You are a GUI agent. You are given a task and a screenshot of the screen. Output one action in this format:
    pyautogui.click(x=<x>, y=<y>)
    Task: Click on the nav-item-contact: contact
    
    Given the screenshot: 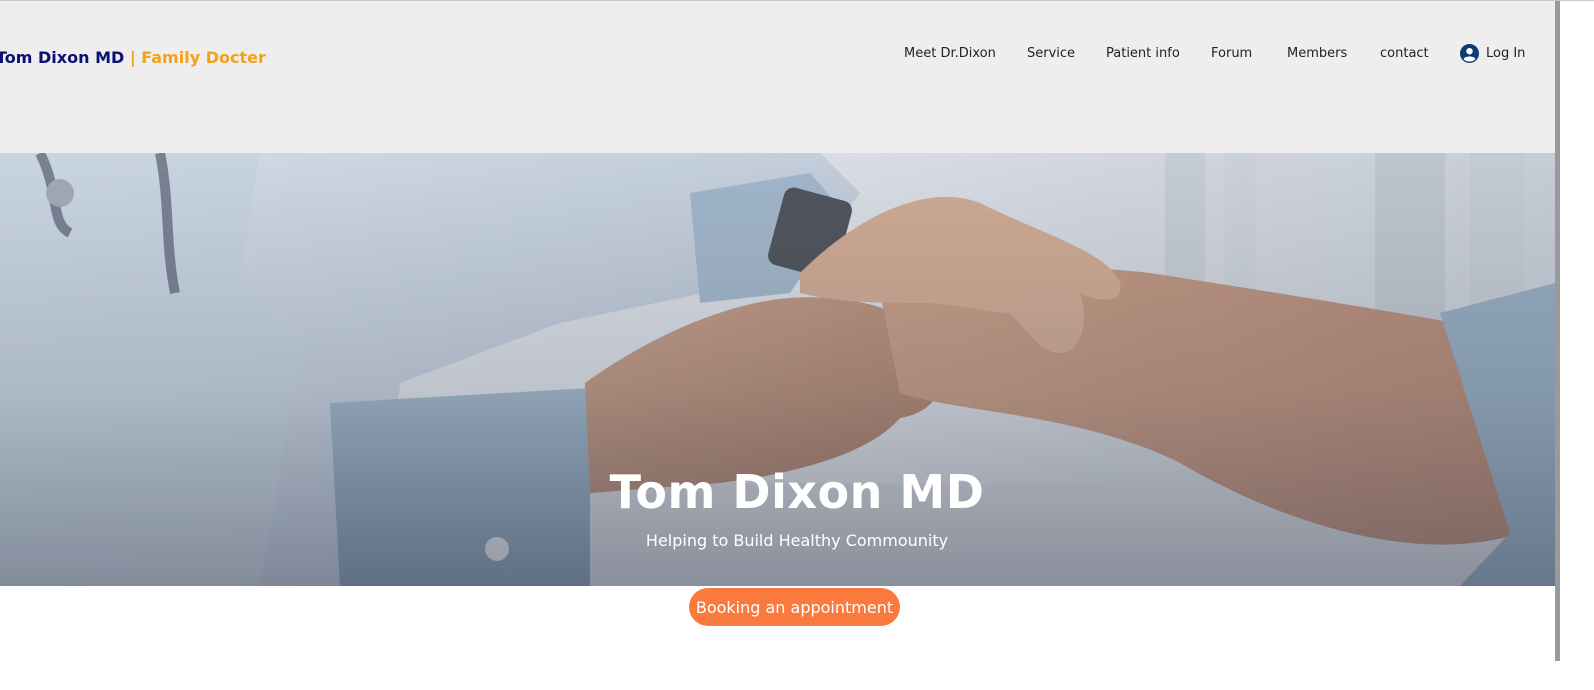 What is the action you would take?
    pyautogui.click(x=1404, y=53)
    